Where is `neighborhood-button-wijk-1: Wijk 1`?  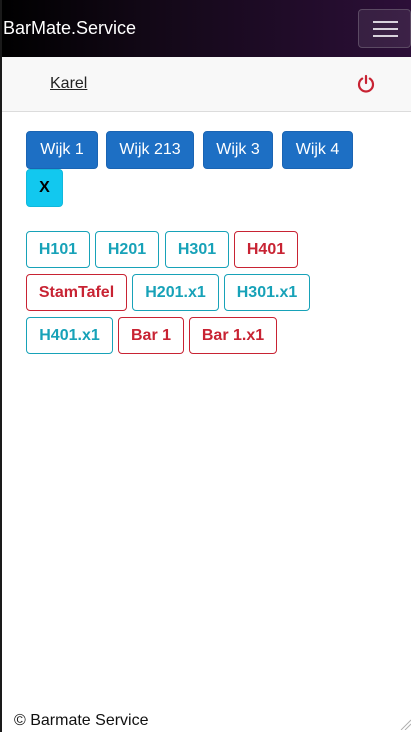 neighborhood-button-wijk-1: Wijk 1 is located at coordinates (62, 150).